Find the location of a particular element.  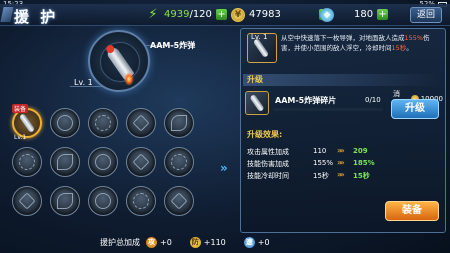

lightning-icon: ⚡ is located at coordinates (153, 14).